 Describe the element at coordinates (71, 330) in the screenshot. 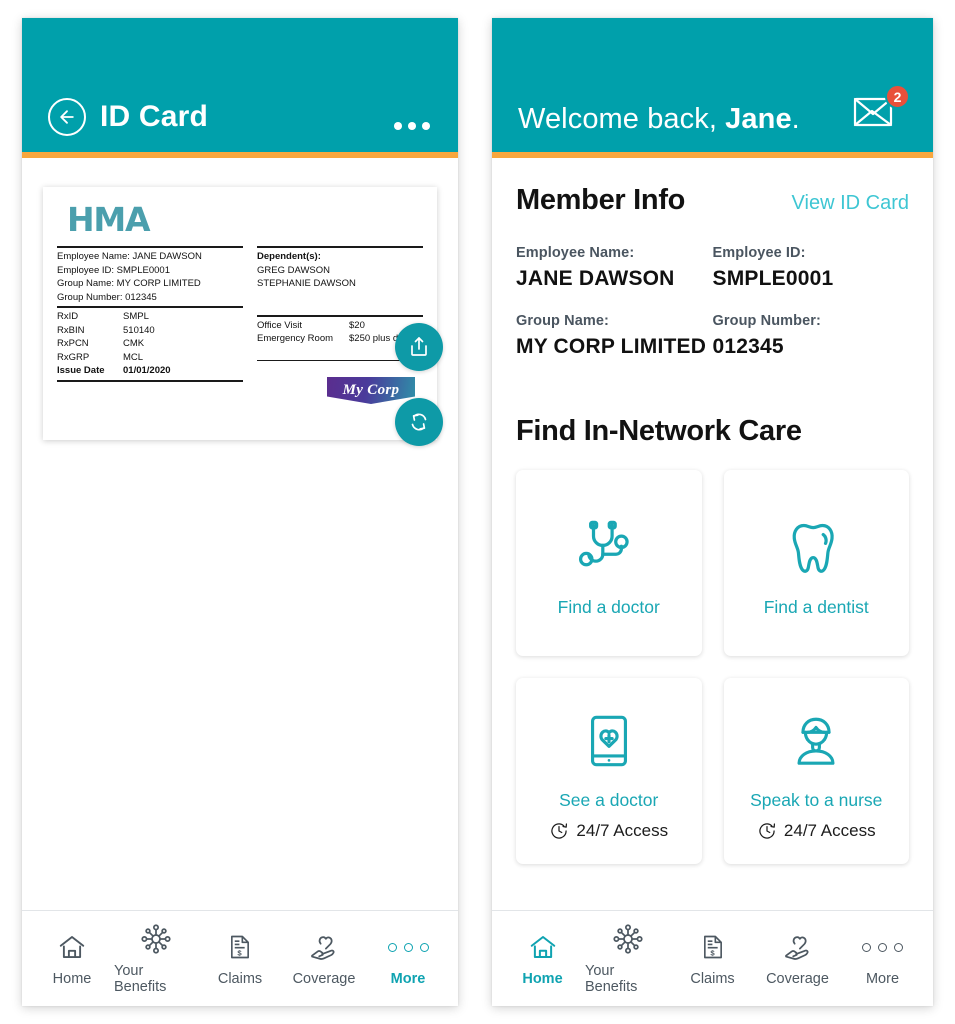

I see `rx-key: RxBIN` at that location.